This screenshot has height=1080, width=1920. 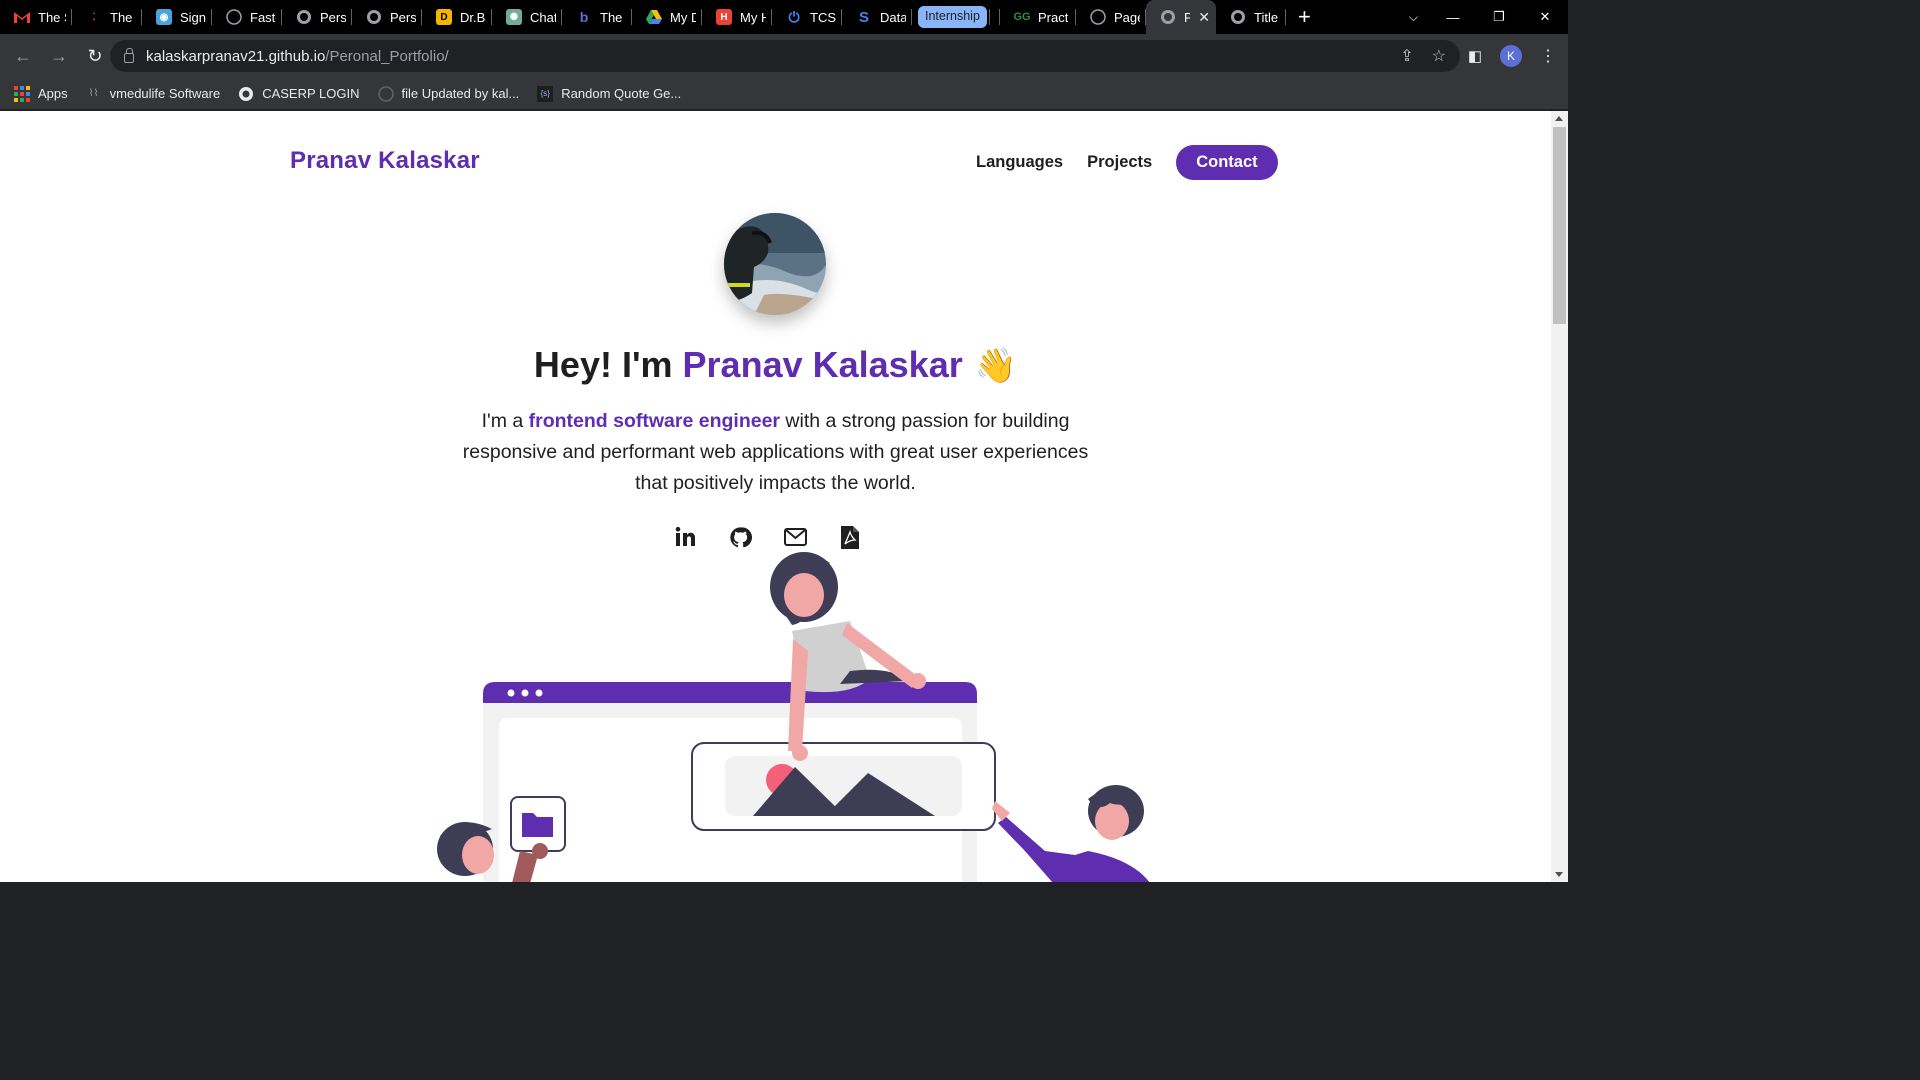 What do you see at coordinates (95, 56) in the screenshot?
I see `reload-icon: ↻` at bounding box center [95, 56].